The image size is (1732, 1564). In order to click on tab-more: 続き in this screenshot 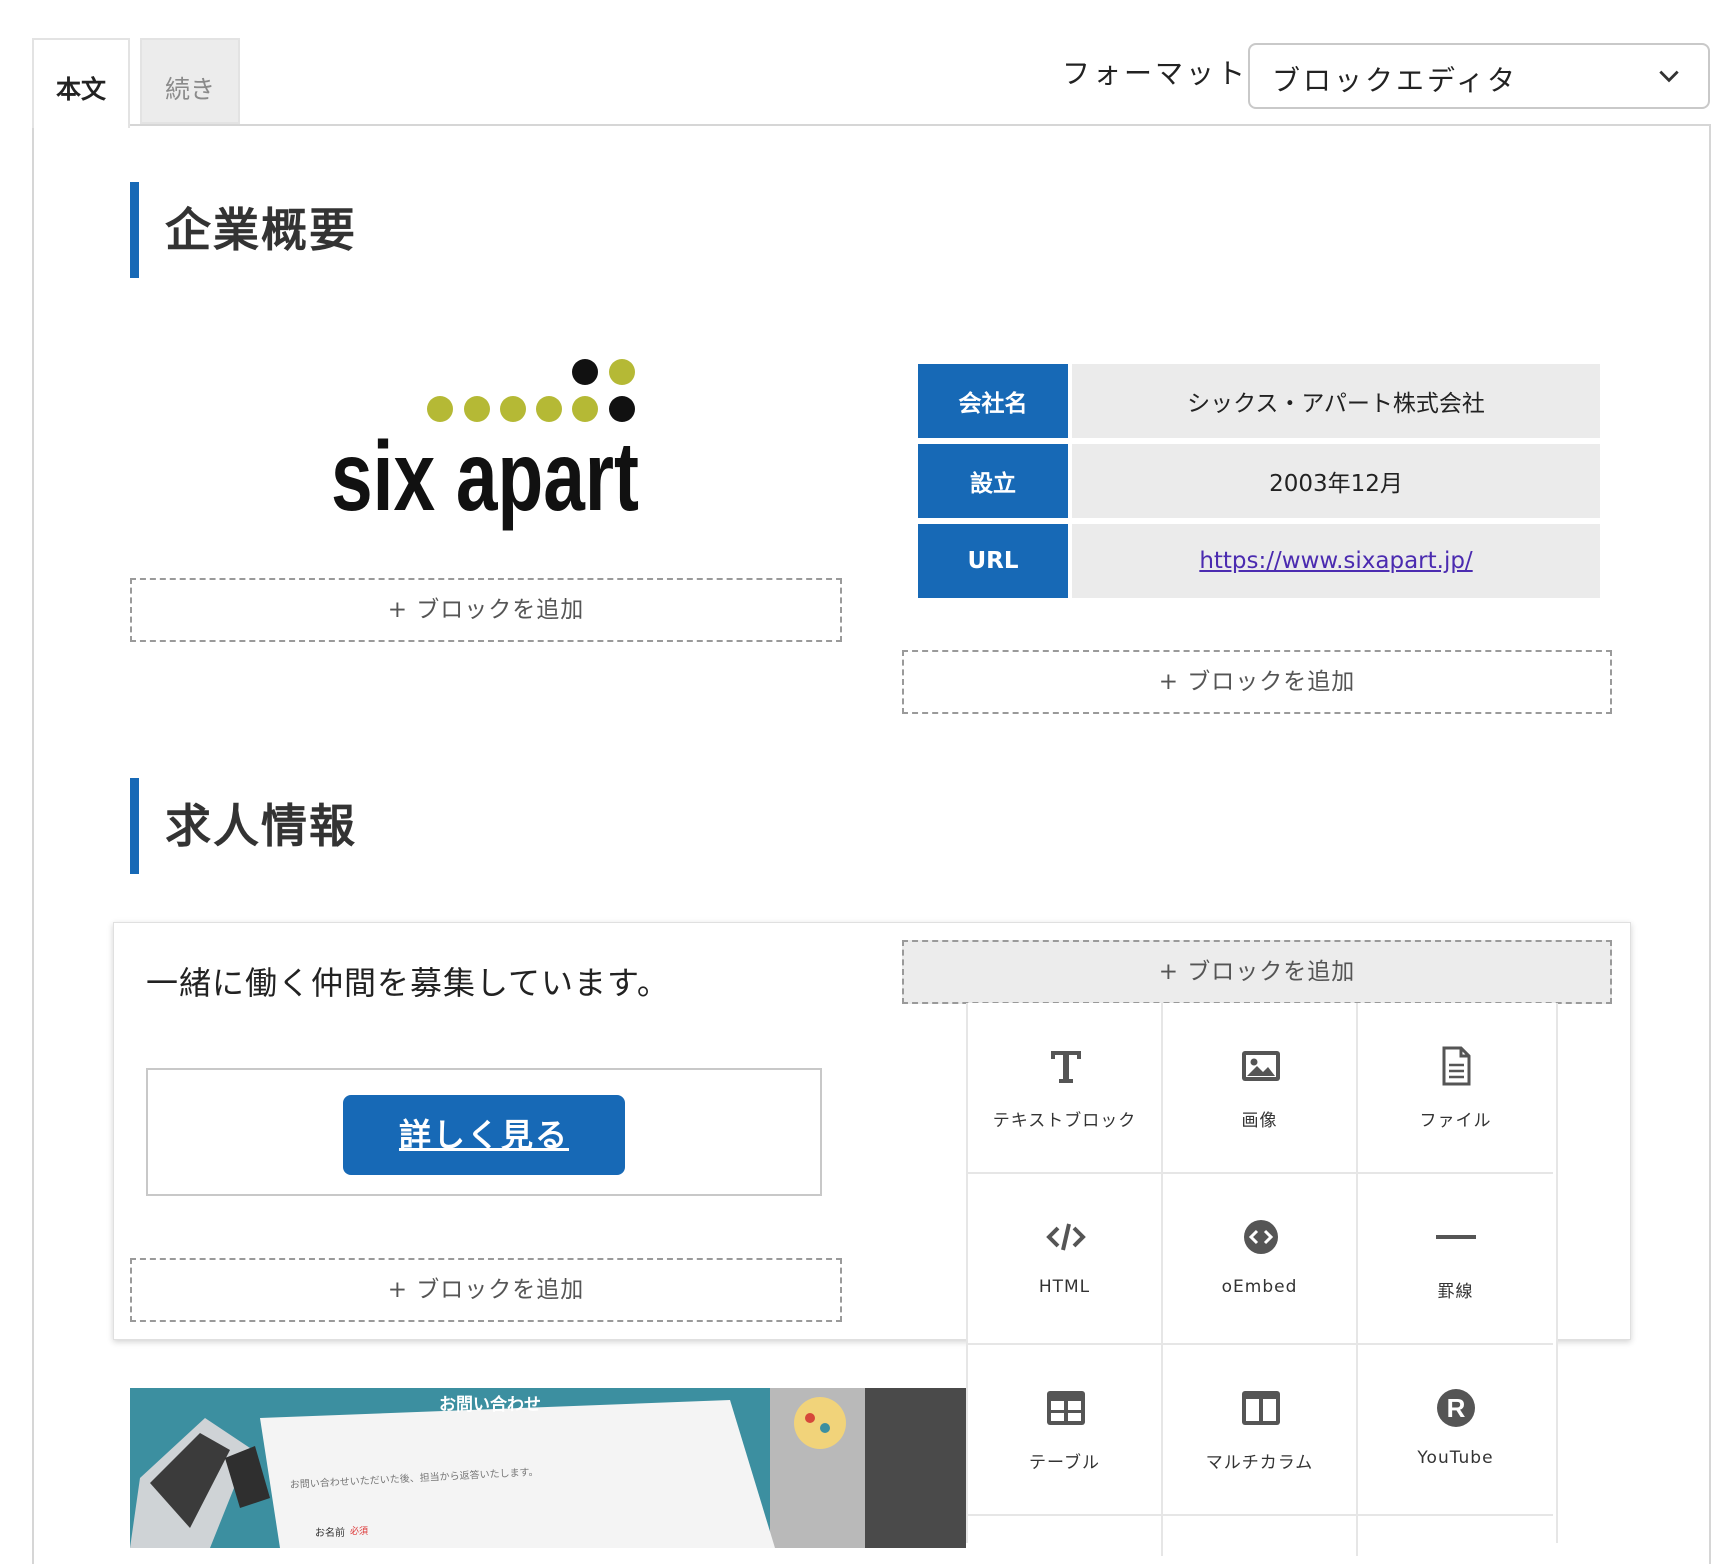, I will do `click(190, 81)`.